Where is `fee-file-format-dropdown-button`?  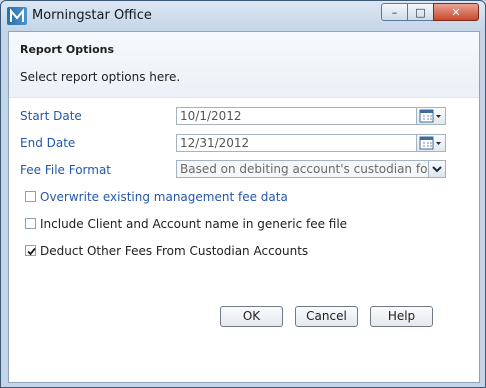 fee-file-format-dropdown-button is located at coordinates (436, 169).